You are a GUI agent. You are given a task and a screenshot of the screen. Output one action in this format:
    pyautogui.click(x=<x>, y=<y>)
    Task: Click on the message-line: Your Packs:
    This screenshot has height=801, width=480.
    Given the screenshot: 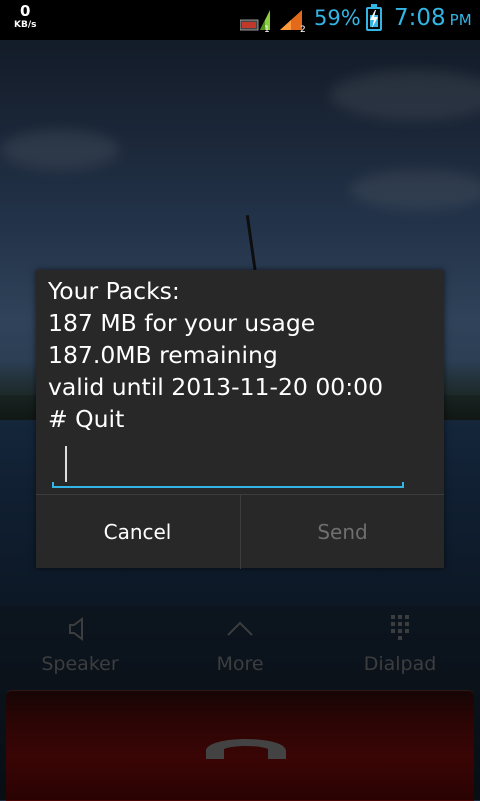 What is the action you would take?
    pyautogui.click(x=114, y=291)
    